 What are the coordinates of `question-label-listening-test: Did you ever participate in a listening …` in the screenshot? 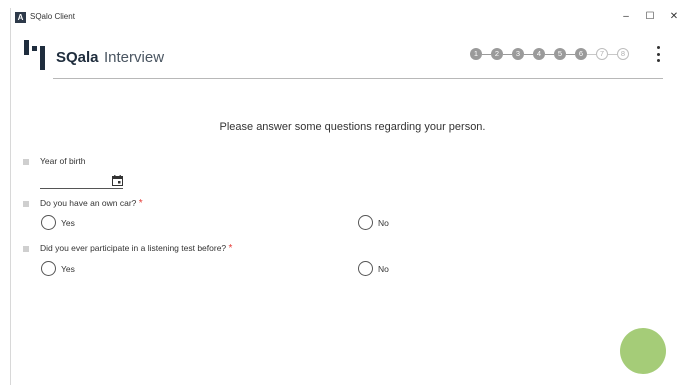 It's located at (136, 248).